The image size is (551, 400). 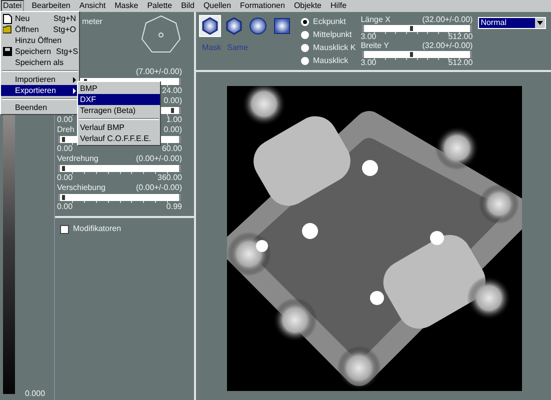 What do you see at coordinates (7, 51) in the screenshot?
I see `floppy-icon` at bounding box center [7, 51].